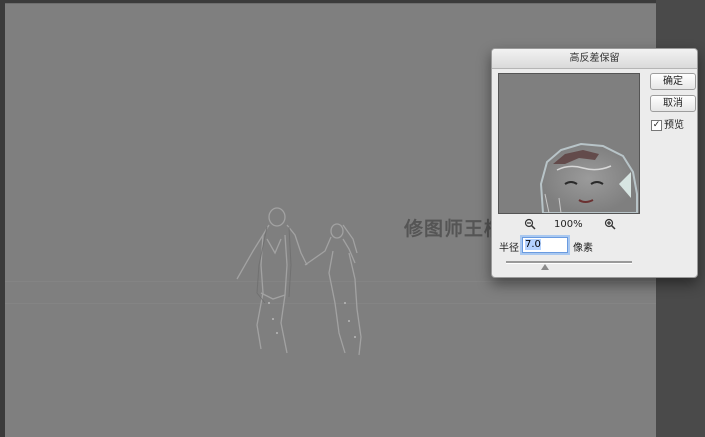 This screenshot has height=437, width=705. Describe the element at coordinates (610, 225) in the screenshot. I see `zoom-in-icon` at that location.